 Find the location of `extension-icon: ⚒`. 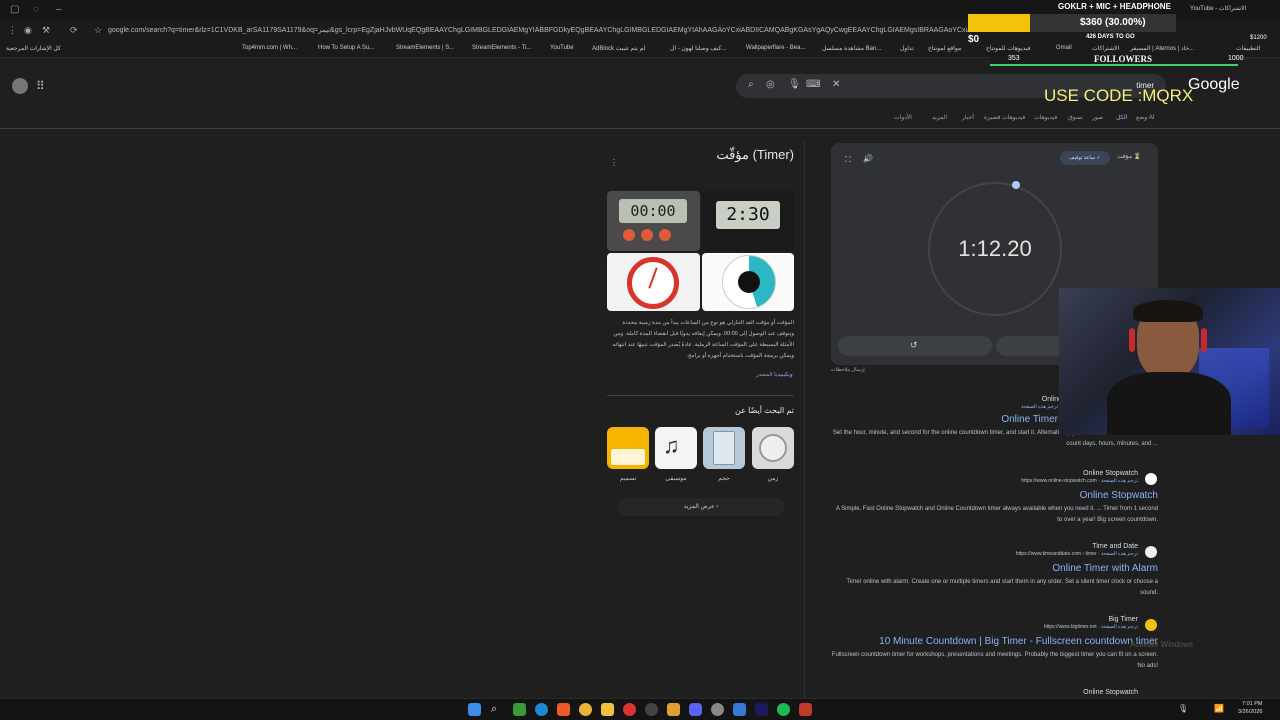

extension-icon: ⚒ is located at coordinates (46, 30).